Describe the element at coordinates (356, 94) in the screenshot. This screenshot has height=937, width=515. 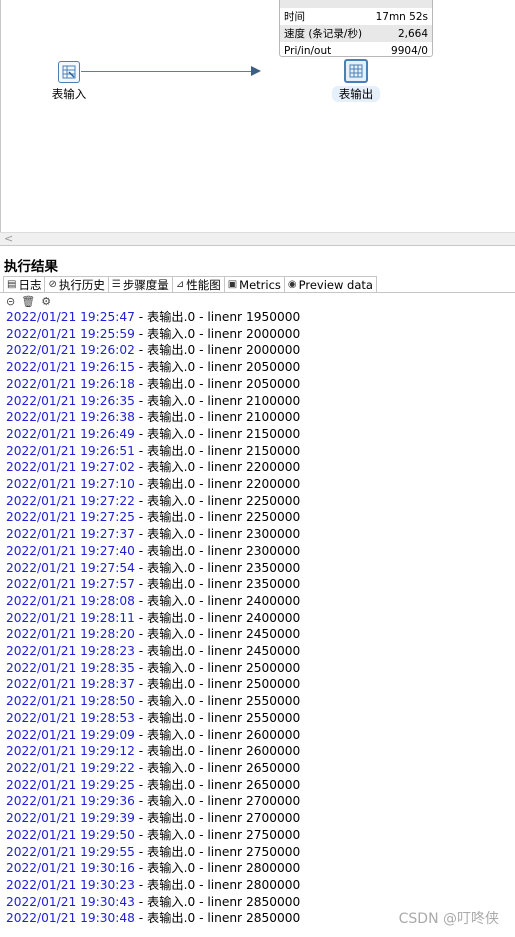
I see `step-label: 表输出` at that location.